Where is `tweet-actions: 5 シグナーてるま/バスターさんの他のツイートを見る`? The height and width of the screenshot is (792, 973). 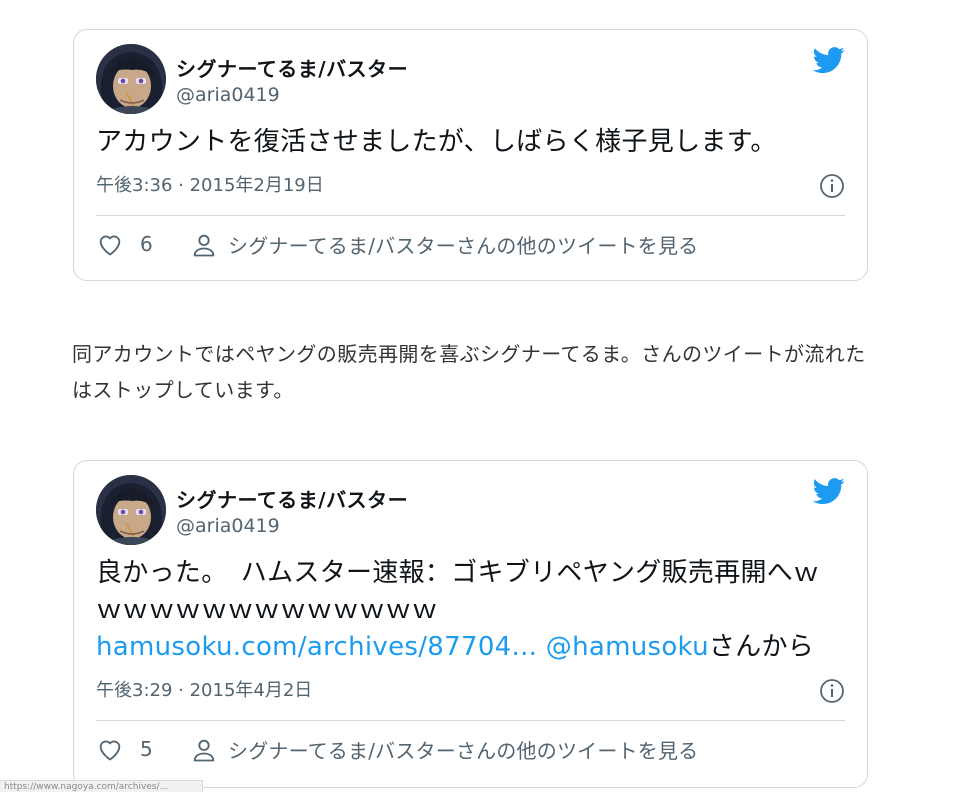
tweet-actions: 5 シグナーてるま/バスターさんの他のツイートを見る is located at coordinates (470, 750).